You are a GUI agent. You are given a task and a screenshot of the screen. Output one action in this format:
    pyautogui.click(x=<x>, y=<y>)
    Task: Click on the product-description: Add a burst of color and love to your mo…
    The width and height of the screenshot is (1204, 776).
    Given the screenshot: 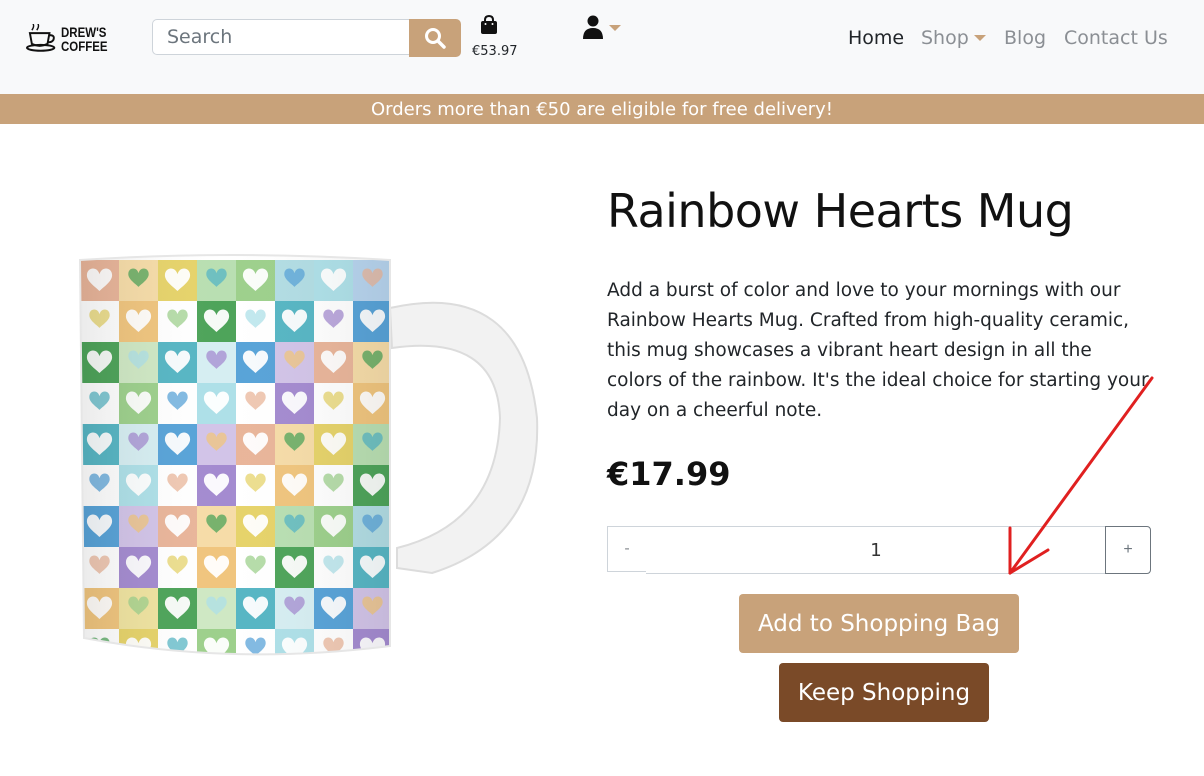 What is the action you would take?
    pyautogui.click(x=878, y=350)
    